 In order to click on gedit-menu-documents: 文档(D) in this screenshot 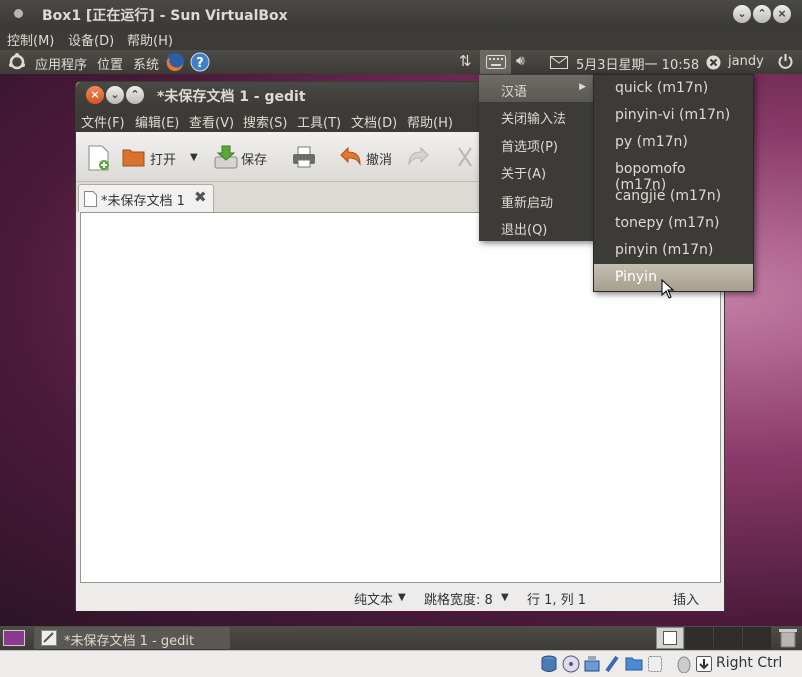, I will do `click(374, 121)`.